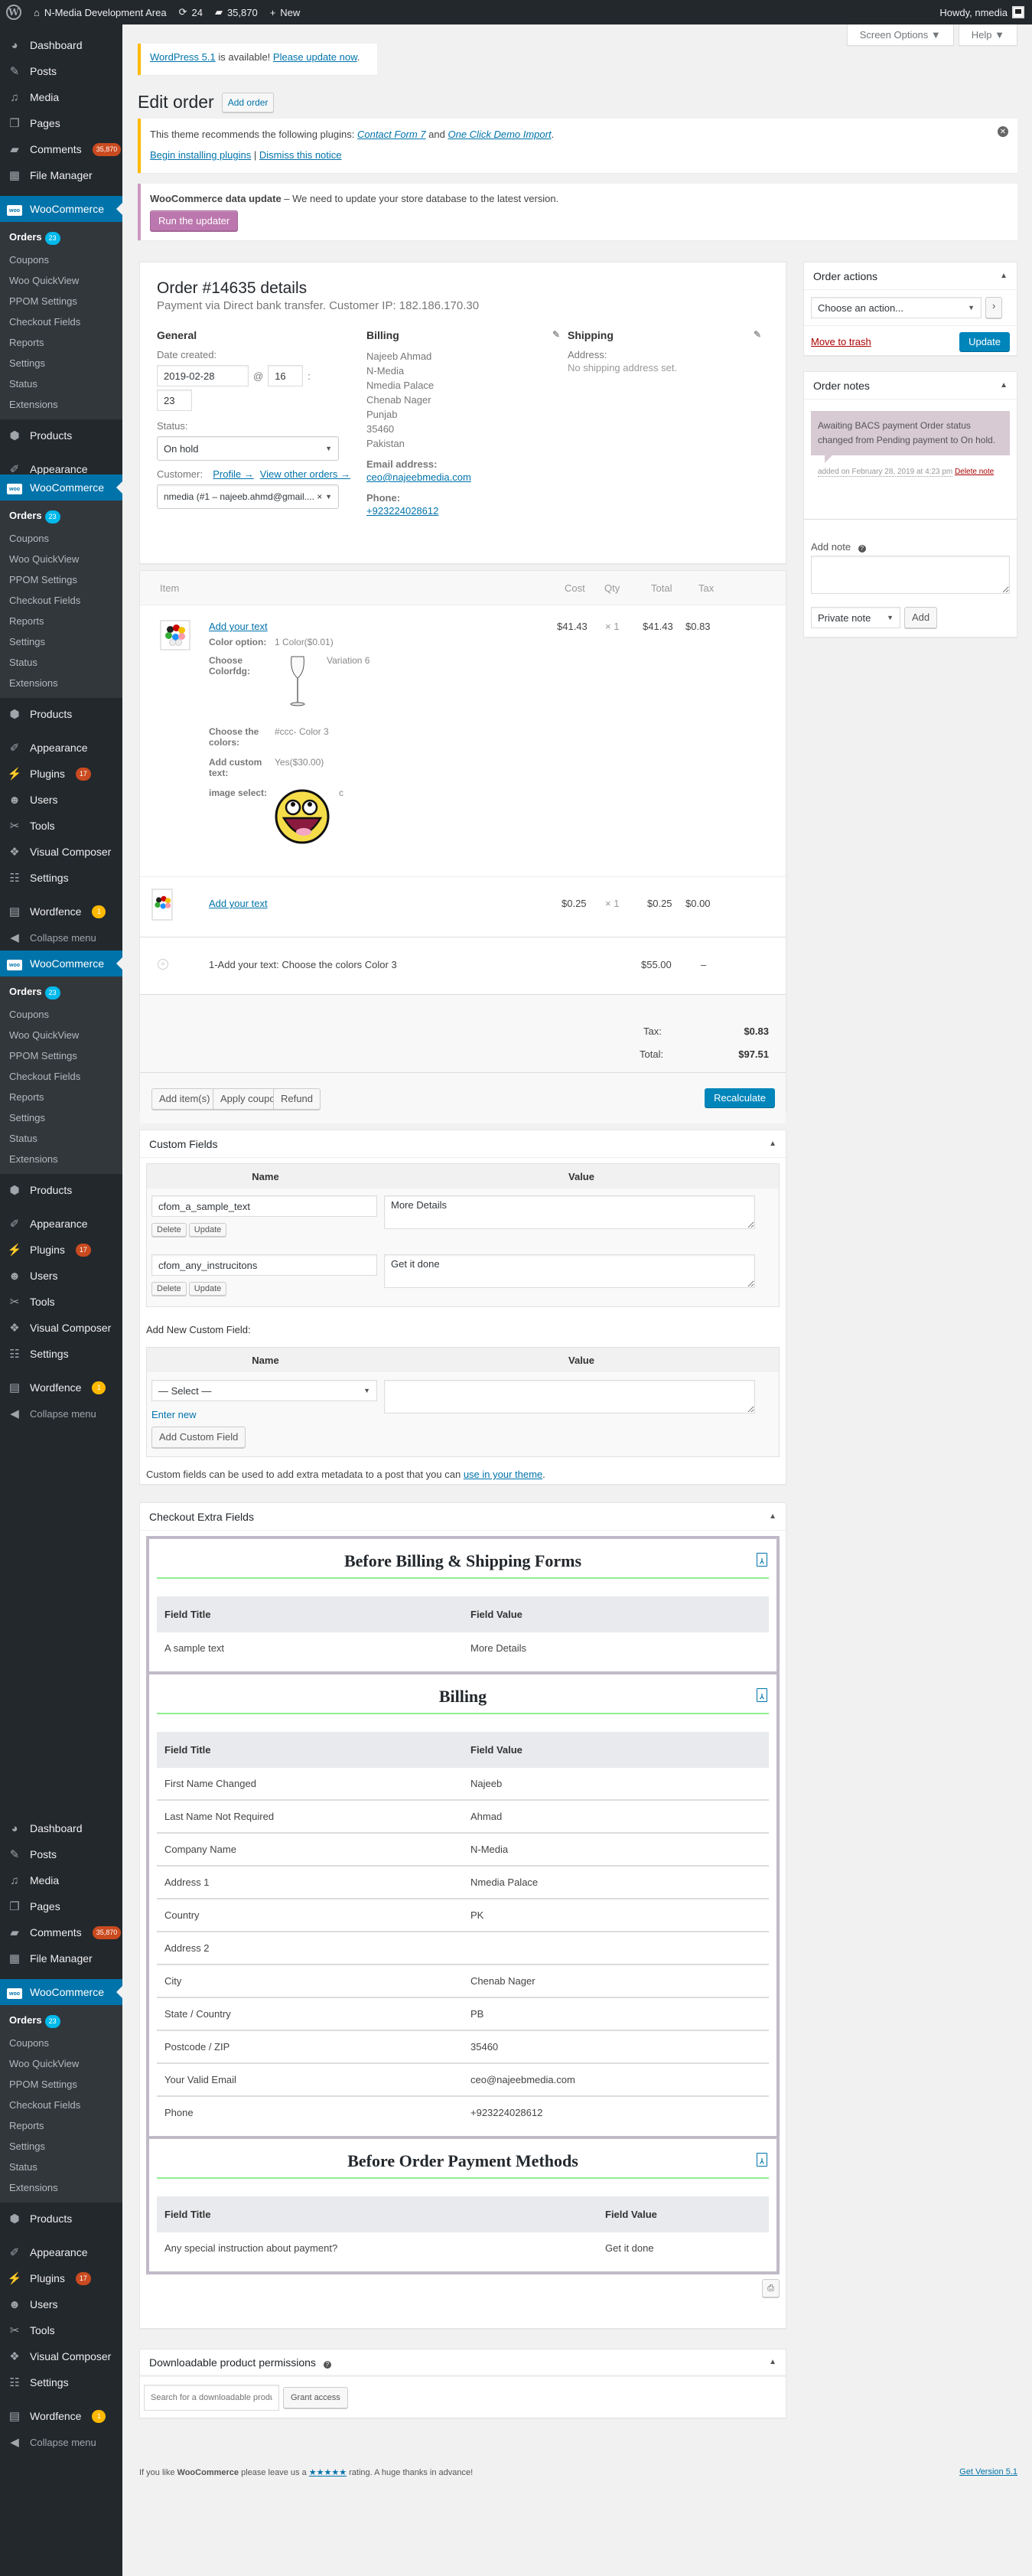 This screenshot has height=2576, width=1032. Describe the element at coordinates (61, 2278) in the screenshot. I see `menu-item-plugins: ⚡Plugins17` at that location.